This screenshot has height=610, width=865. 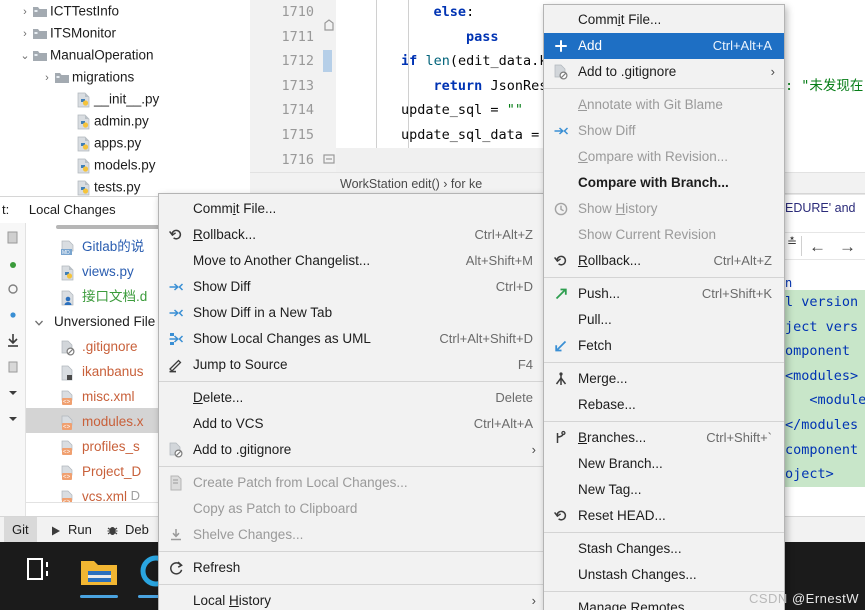 I want to click on tree-item-manualoperation: ⌄ ManualOperation, so click(x=125, y=55).